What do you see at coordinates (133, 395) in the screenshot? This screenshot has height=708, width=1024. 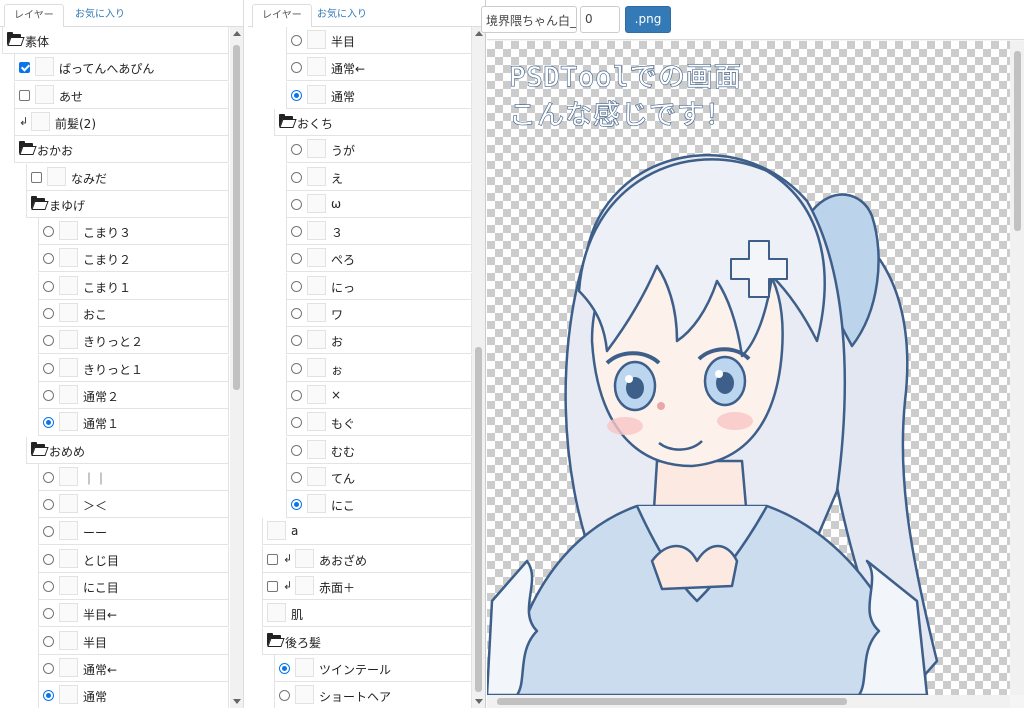 I see `layer-row: 通常２` at bounding box center [133, 395].